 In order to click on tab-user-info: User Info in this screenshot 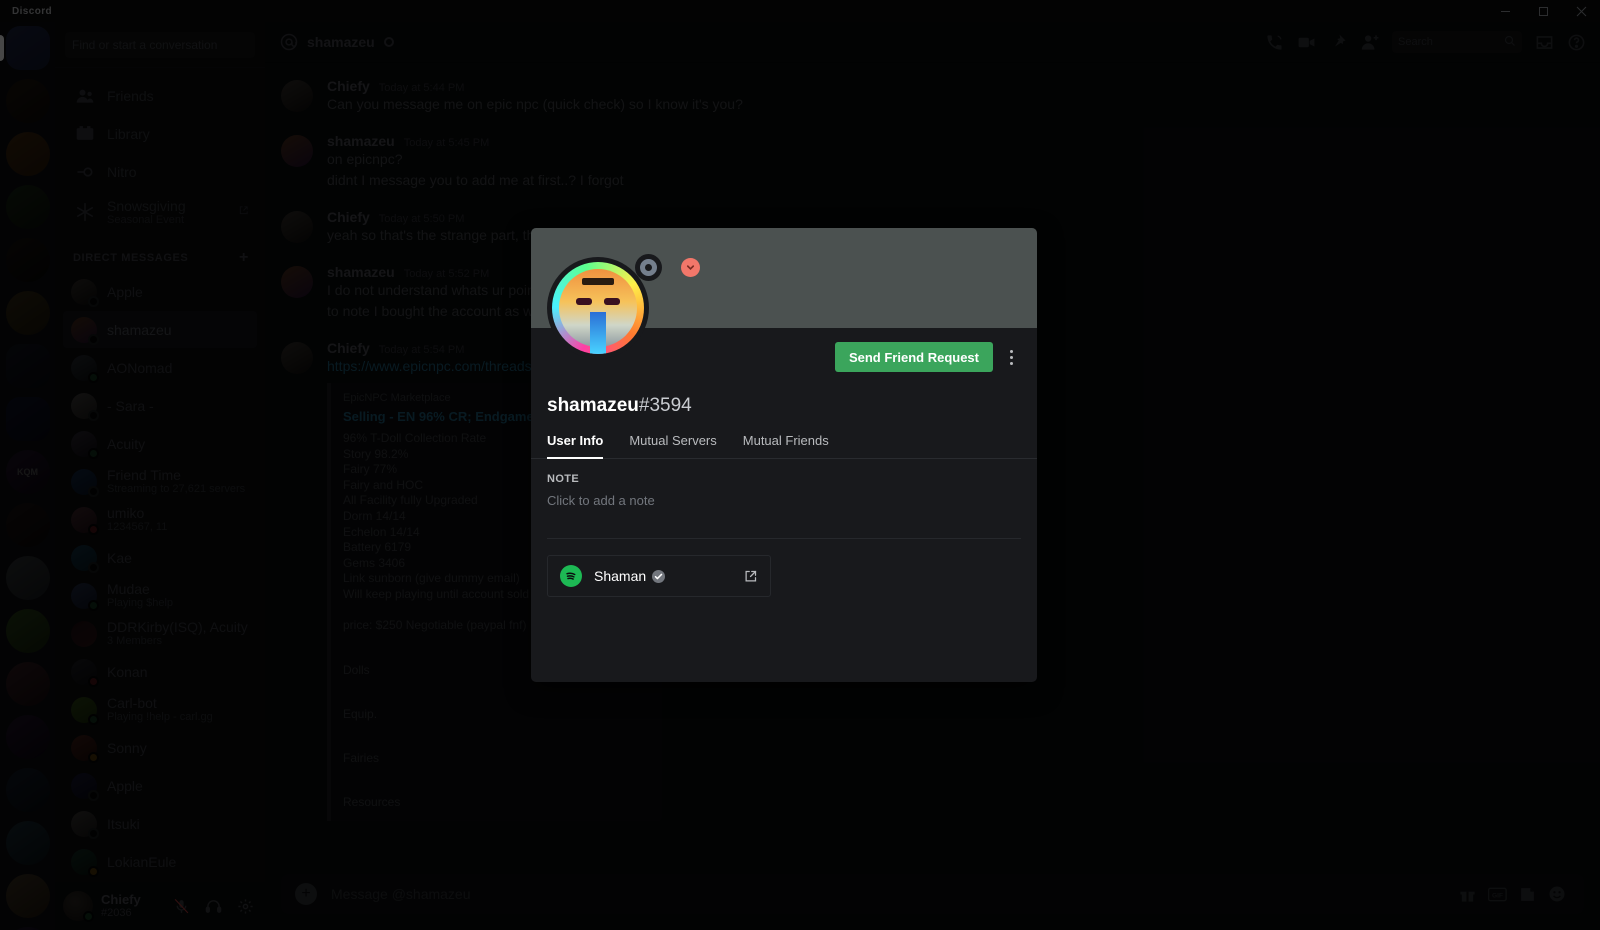, I will do `click(575, 446)`.